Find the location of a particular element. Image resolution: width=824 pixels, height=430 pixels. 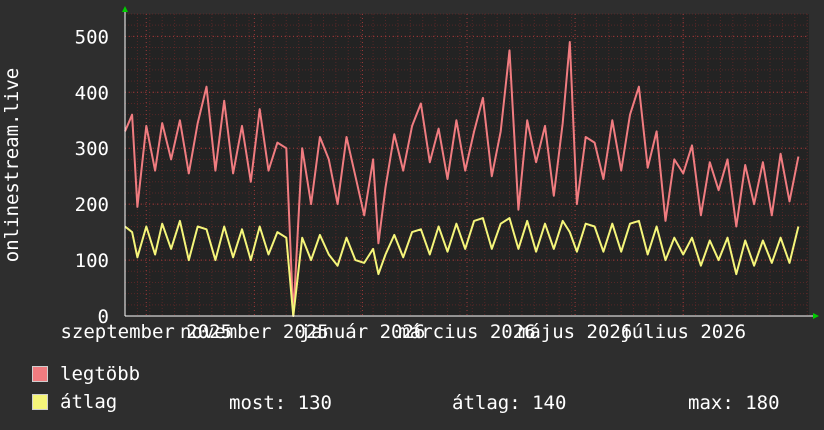

x-tick-label: március 2026 is located at coordinates (466, 332).